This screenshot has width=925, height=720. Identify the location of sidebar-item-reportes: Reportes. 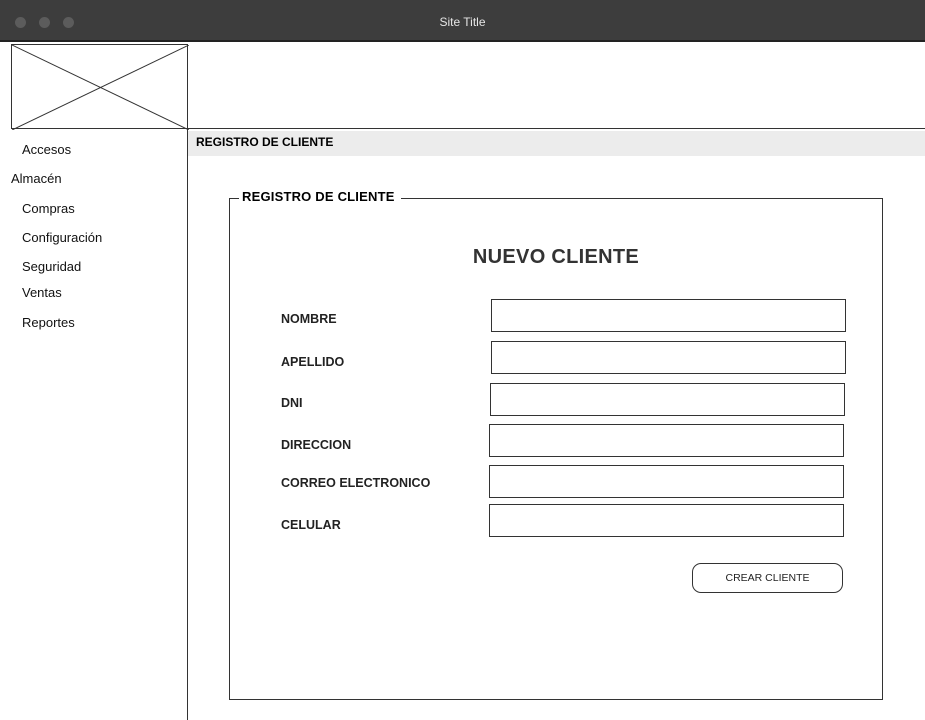
(48, 322).